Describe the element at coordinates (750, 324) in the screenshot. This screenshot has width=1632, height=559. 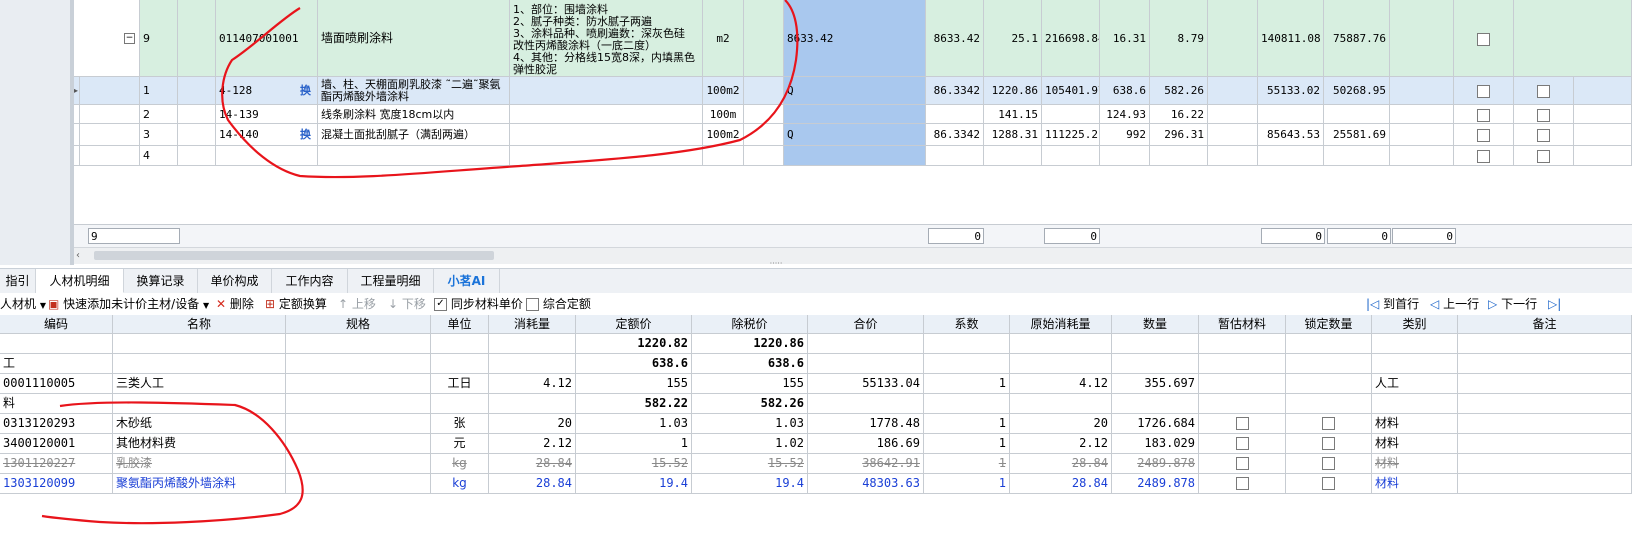
I see `column-header: 除税价` at that location.